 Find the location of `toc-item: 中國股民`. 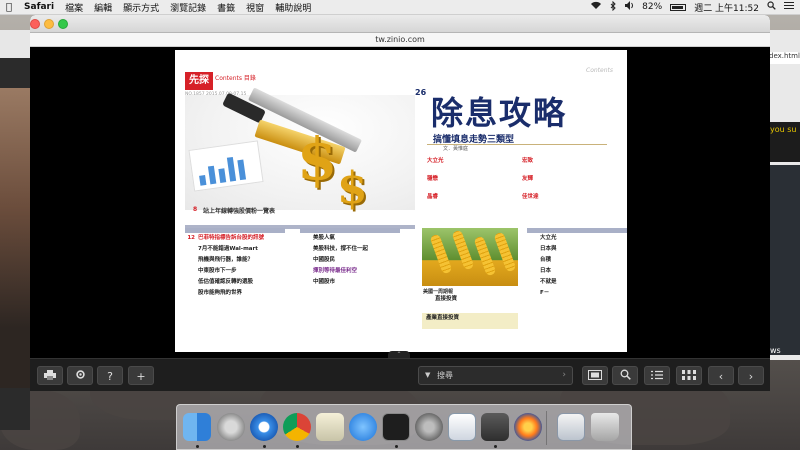

toc-item: 中國股民 is located at coordinates (350, 260).